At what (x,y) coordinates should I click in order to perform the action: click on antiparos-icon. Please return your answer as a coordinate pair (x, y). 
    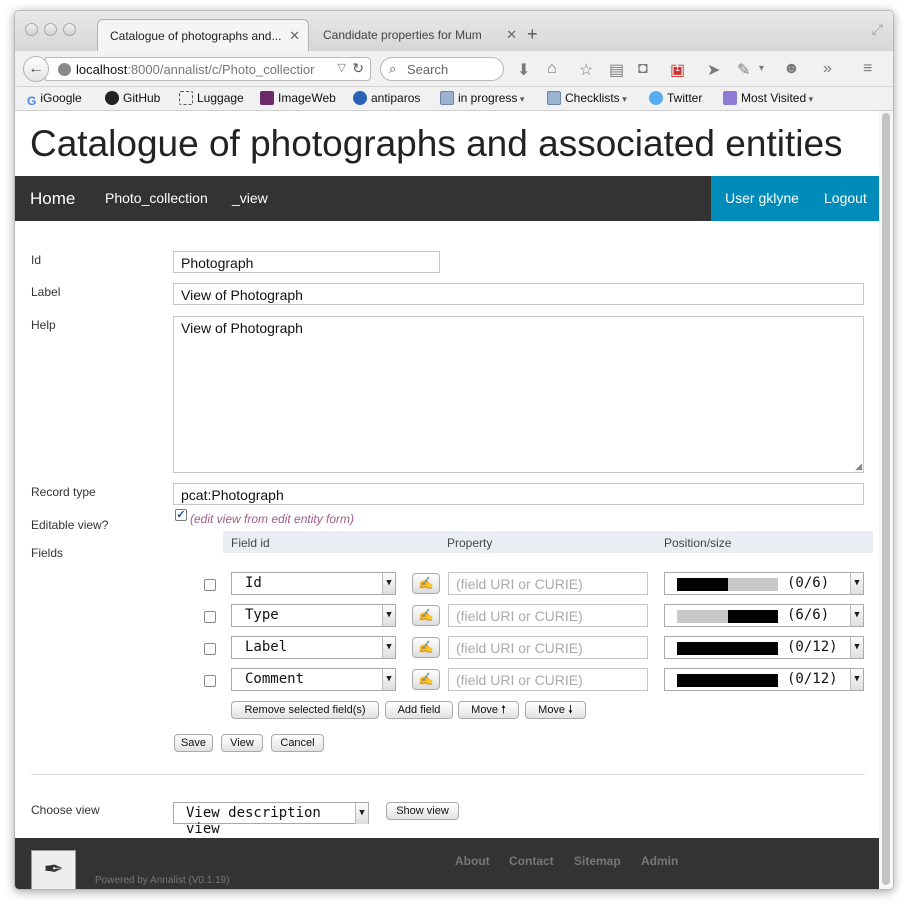
    Looking at the image, I should click on (360, 98).